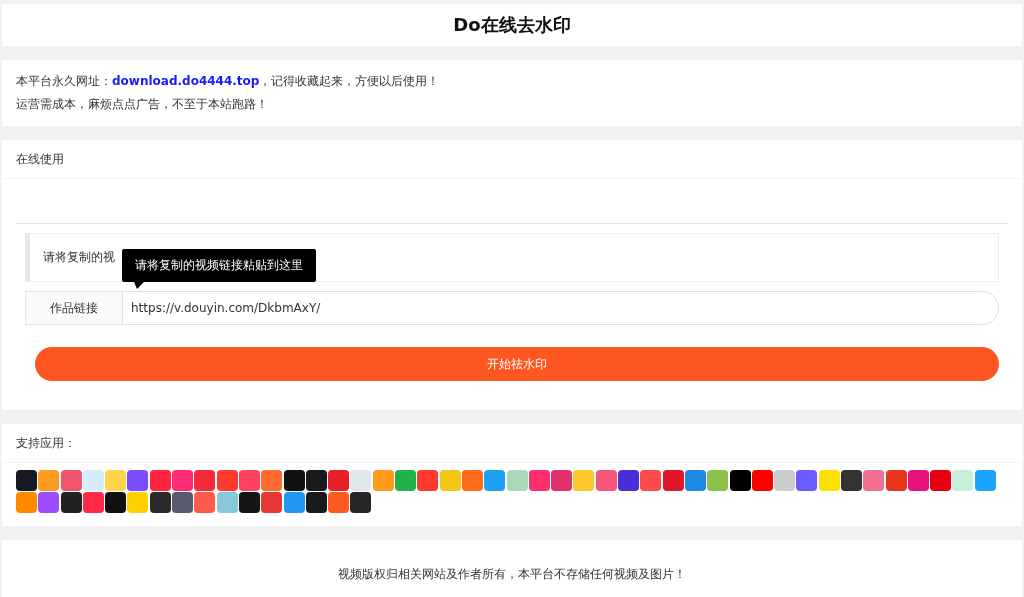  What do you see at coordinates (142, 104) in the screenshot?
I see `notice-text: 运营需成本，麻烦点点广告，不至于本站跑路！` at bounding box center [142, 104].